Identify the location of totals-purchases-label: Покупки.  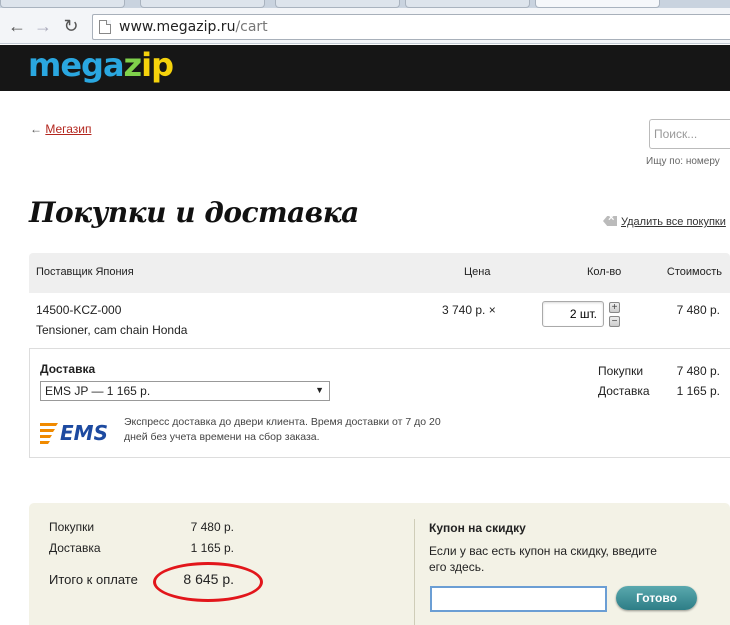
(72, 527).